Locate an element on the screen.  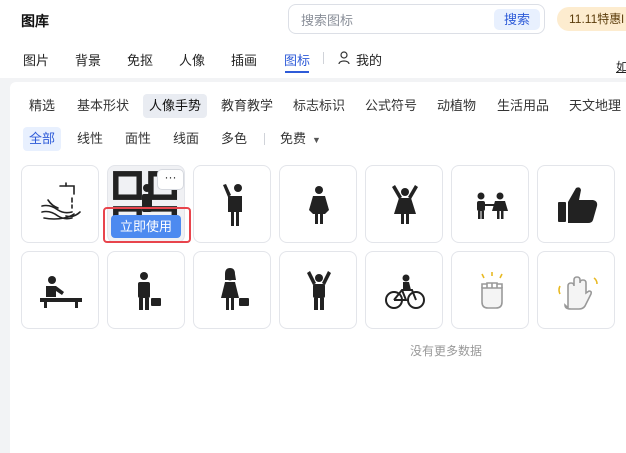
category-education: 教育教学 is located at coordinates (247, 106).